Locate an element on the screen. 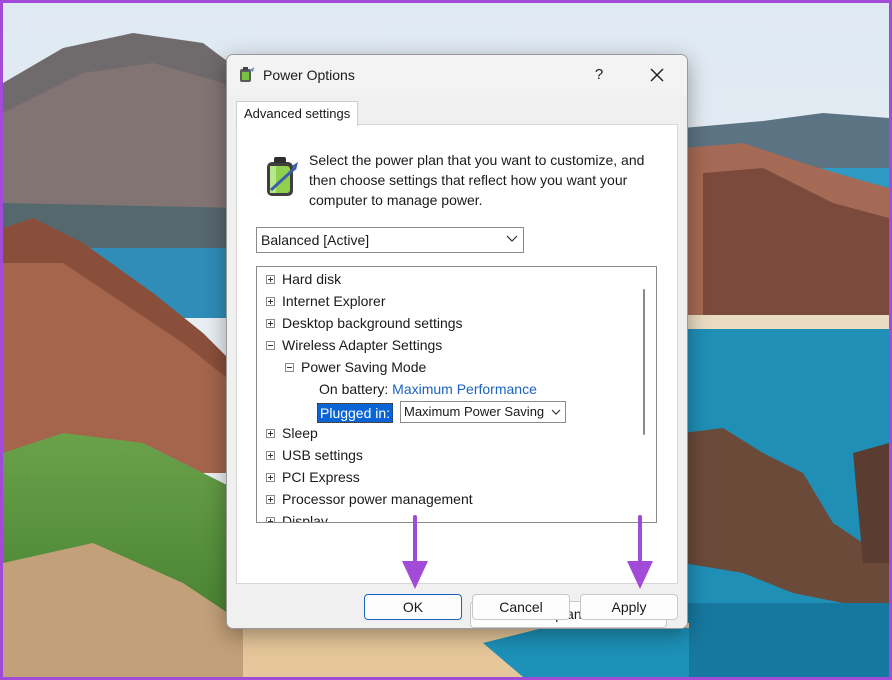 Image resolution: width=892 pixels, height=680 pixels. power-plan-dropdown: Balanced [Active] is located at coordinates (390, 240).